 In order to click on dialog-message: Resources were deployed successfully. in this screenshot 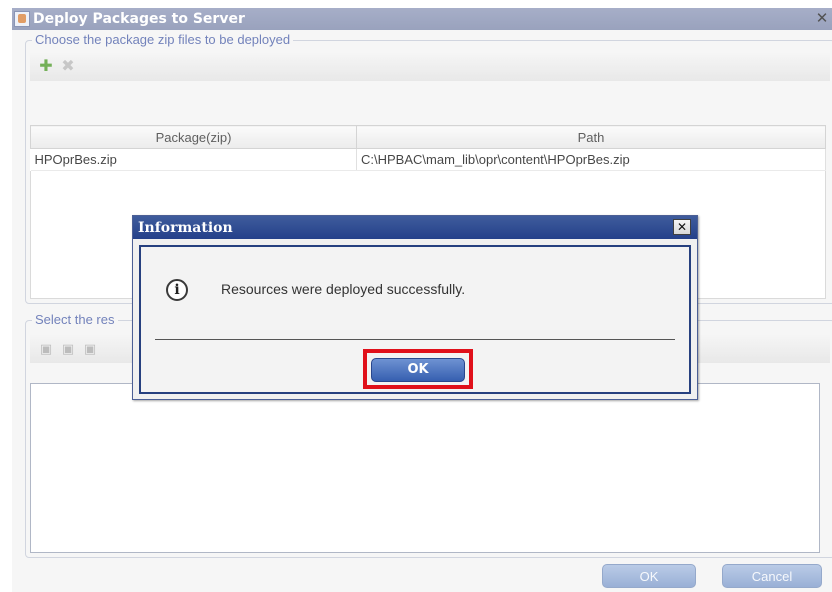, I will do `click(343, 289)`.